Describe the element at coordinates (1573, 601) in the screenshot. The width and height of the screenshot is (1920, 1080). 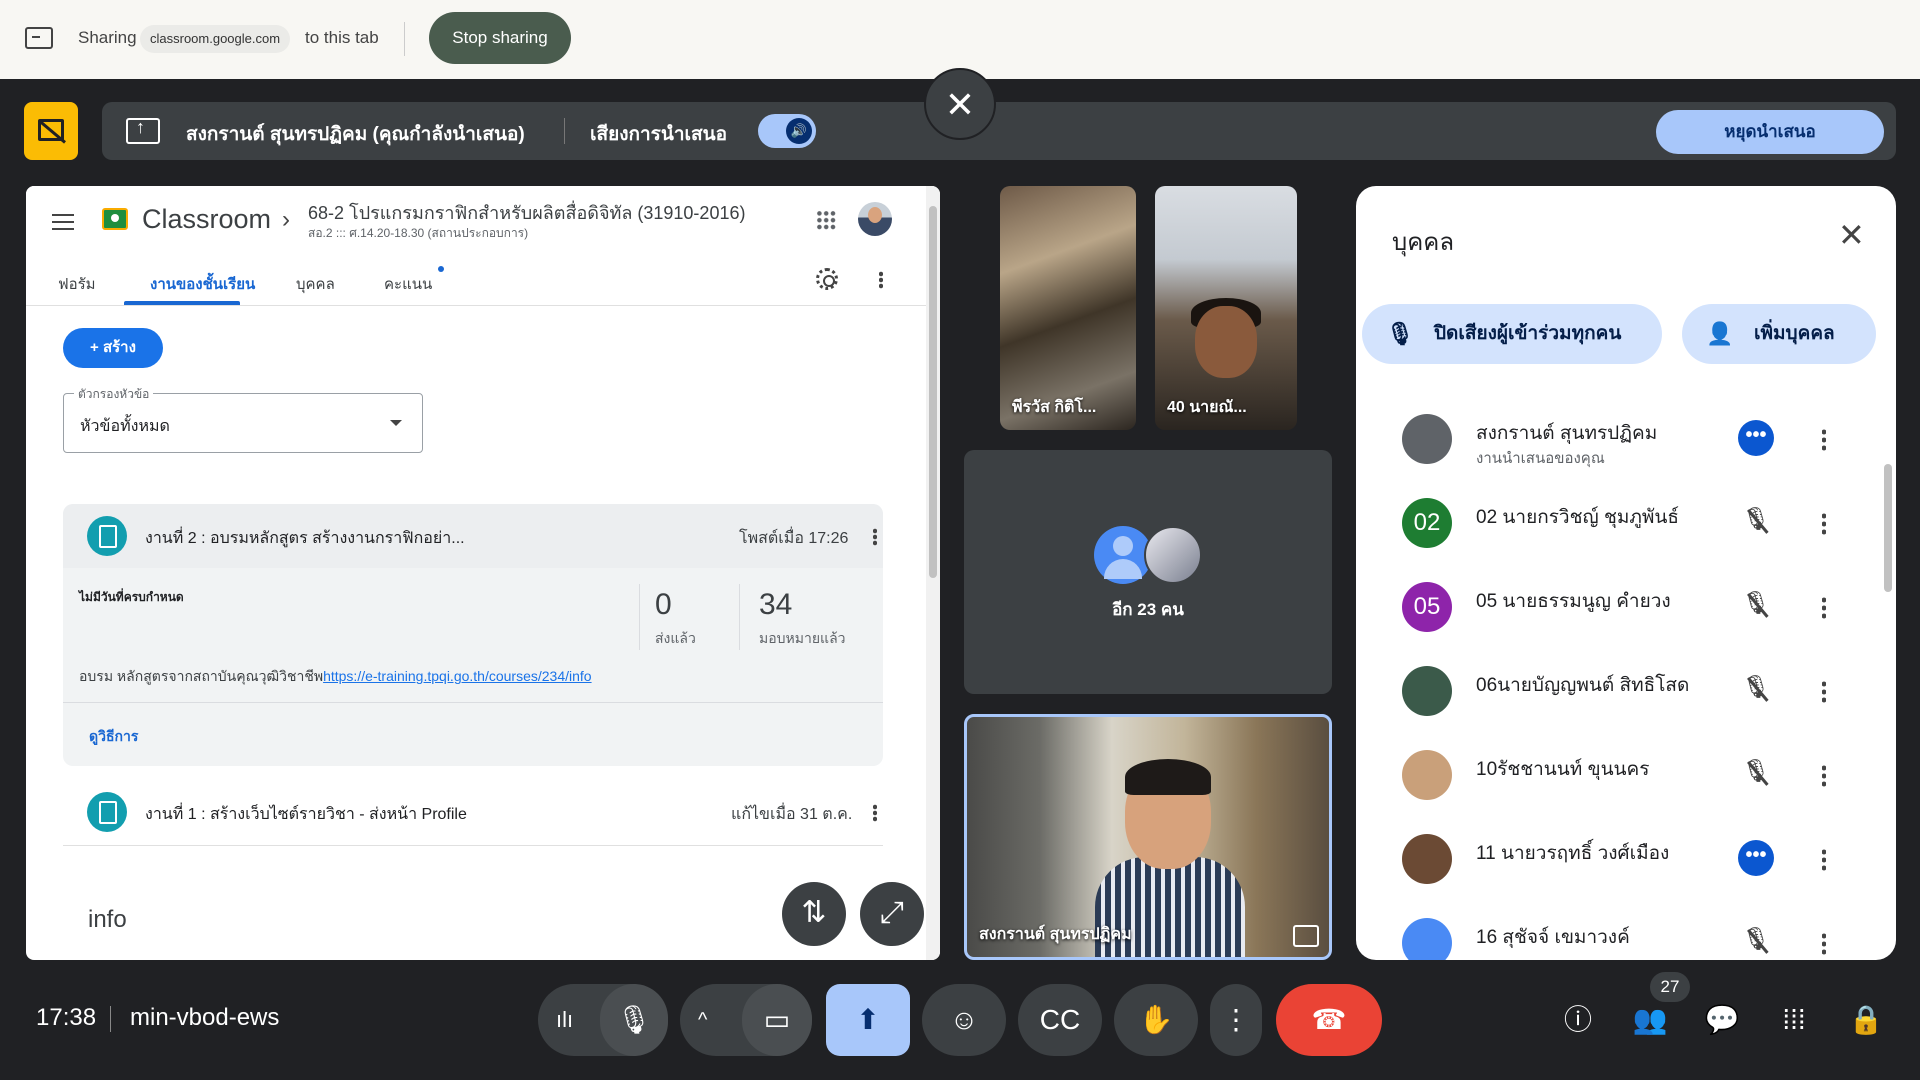
I see `participant-name: 05 นายธรรมนูญ คำยวง` at that location.